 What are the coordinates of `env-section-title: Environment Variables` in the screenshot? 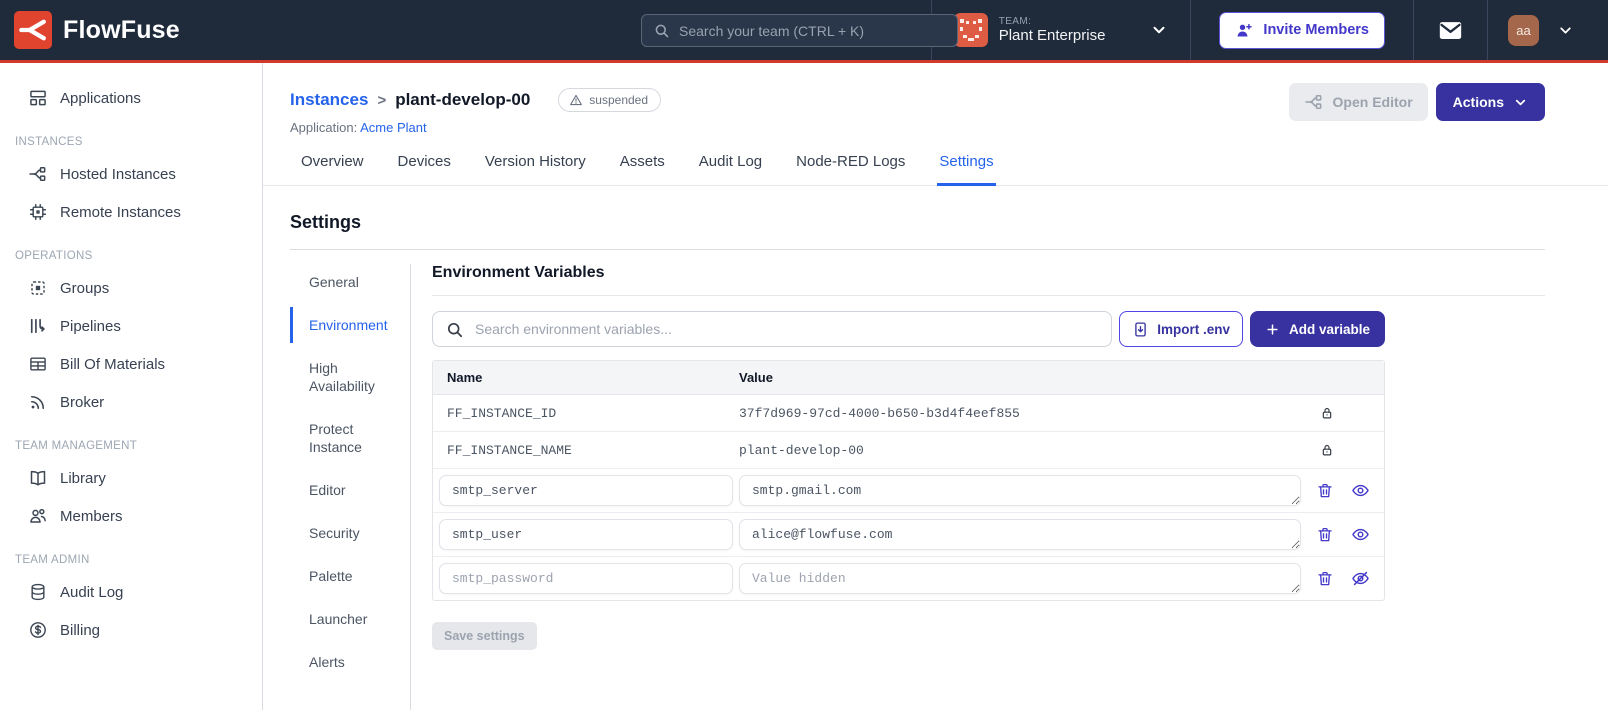 It's located at (988, 280).